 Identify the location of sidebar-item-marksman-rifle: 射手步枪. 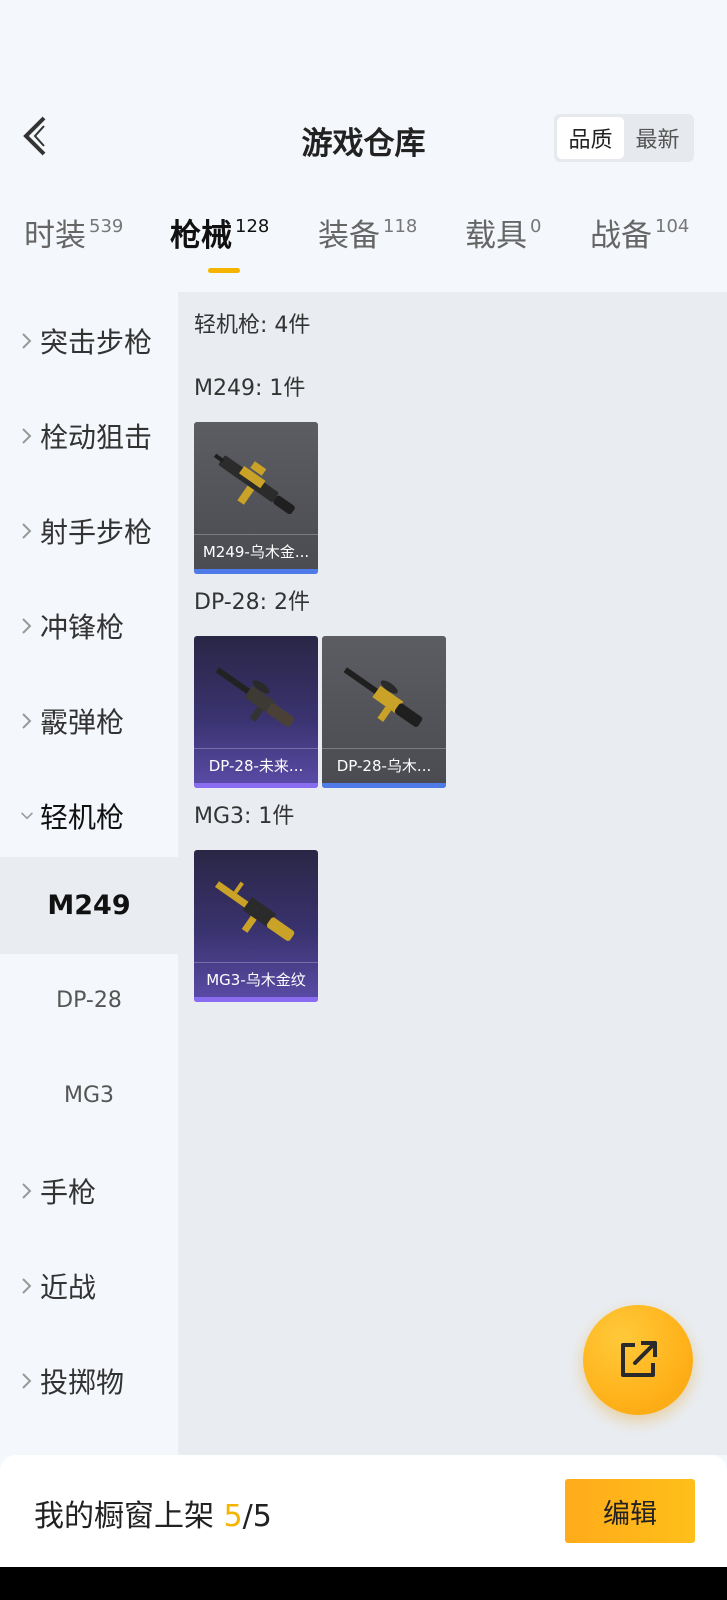
(89, 530).